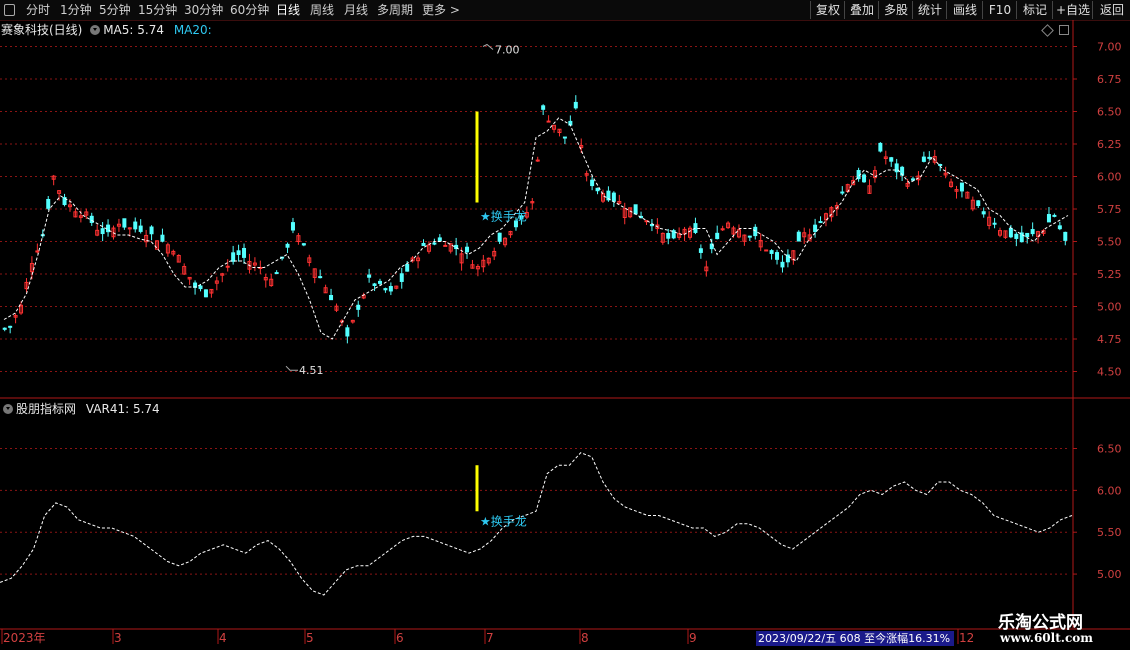 The height and width of the screenshot is (650, 1130). I want to click on diamond-icon, so click(1047, 30).